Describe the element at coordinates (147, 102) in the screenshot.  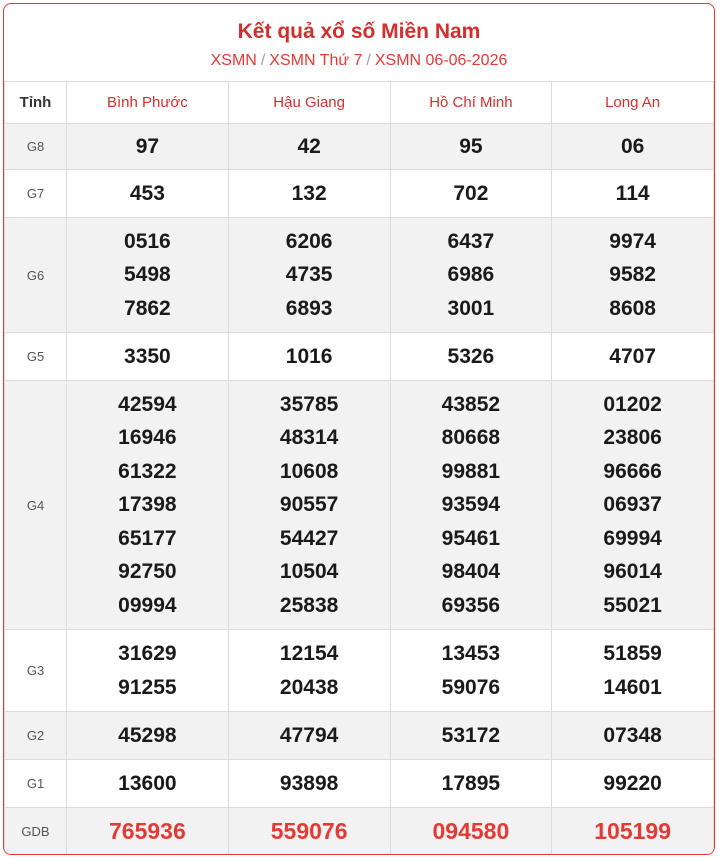
I see `province-header: Bình Phước` at that location.